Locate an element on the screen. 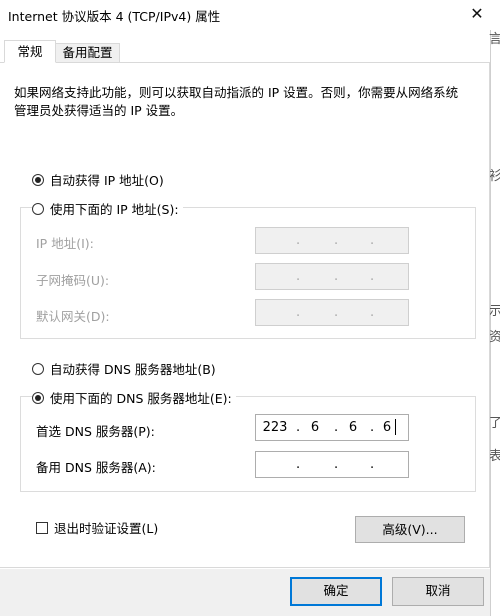  window-title: Internet 协议版本 4 (TCP/IPv4) 属性 is located at coordinates (114, 16).